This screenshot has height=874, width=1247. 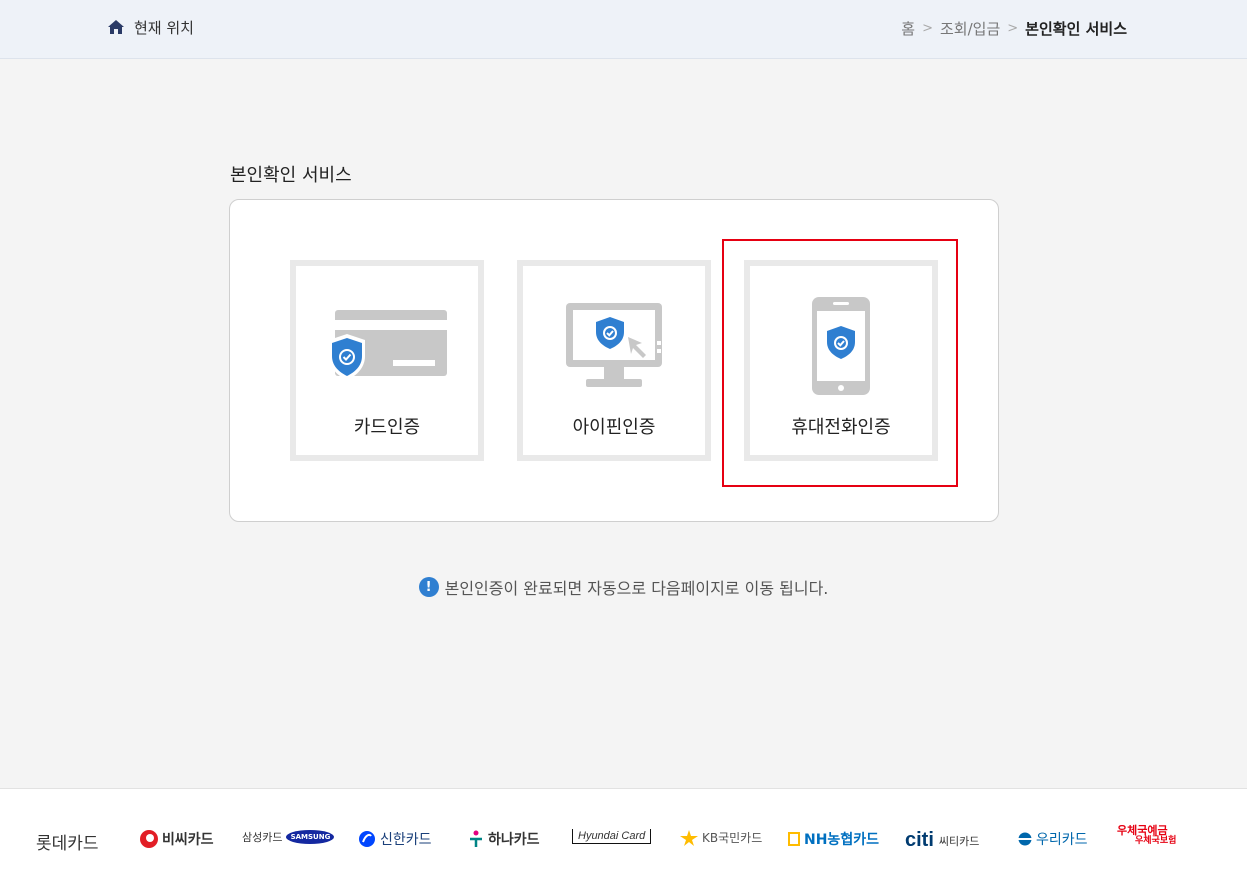 What do you see at coordinates (970, 28) in the screenshot?
I see `breadcrumb-inquiry: 조회/입금` at bounding box center [970, 28].